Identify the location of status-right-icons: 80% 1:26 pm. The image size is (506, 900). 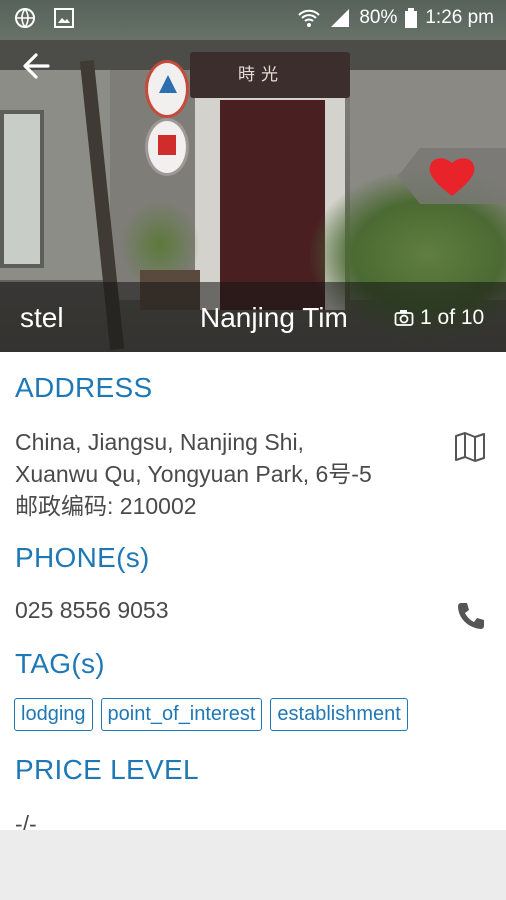
(395, 18).